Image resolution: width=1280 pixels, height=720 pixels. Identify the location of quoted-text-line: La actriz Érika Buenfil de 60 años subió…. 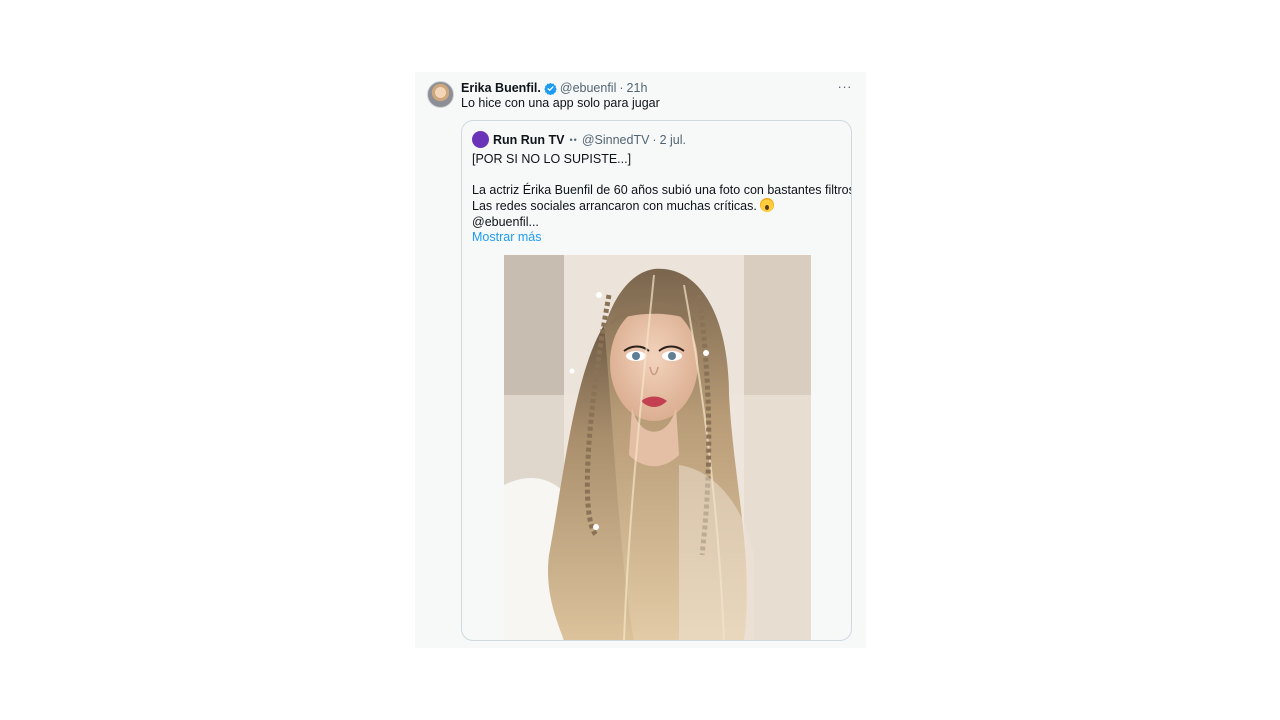
(662, 189).